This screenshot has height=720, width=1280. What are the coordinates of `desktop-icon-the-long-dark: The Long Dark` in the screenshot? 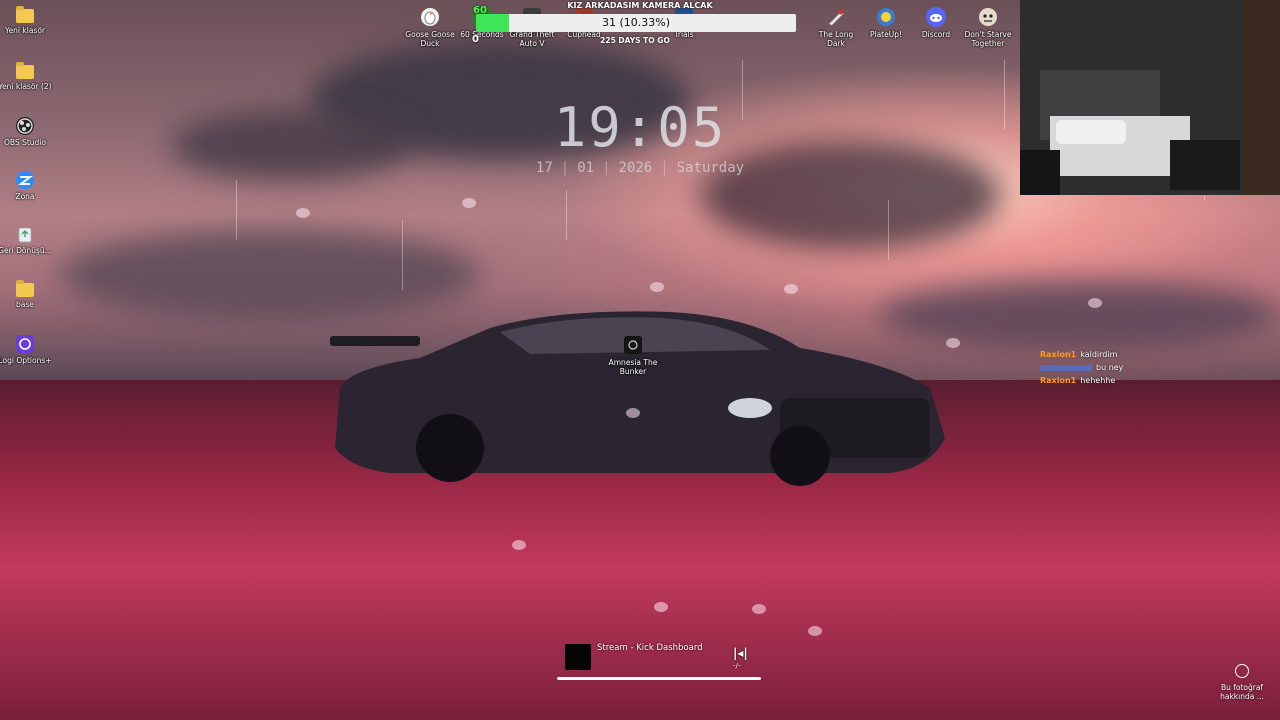 It's located at (836, 27).